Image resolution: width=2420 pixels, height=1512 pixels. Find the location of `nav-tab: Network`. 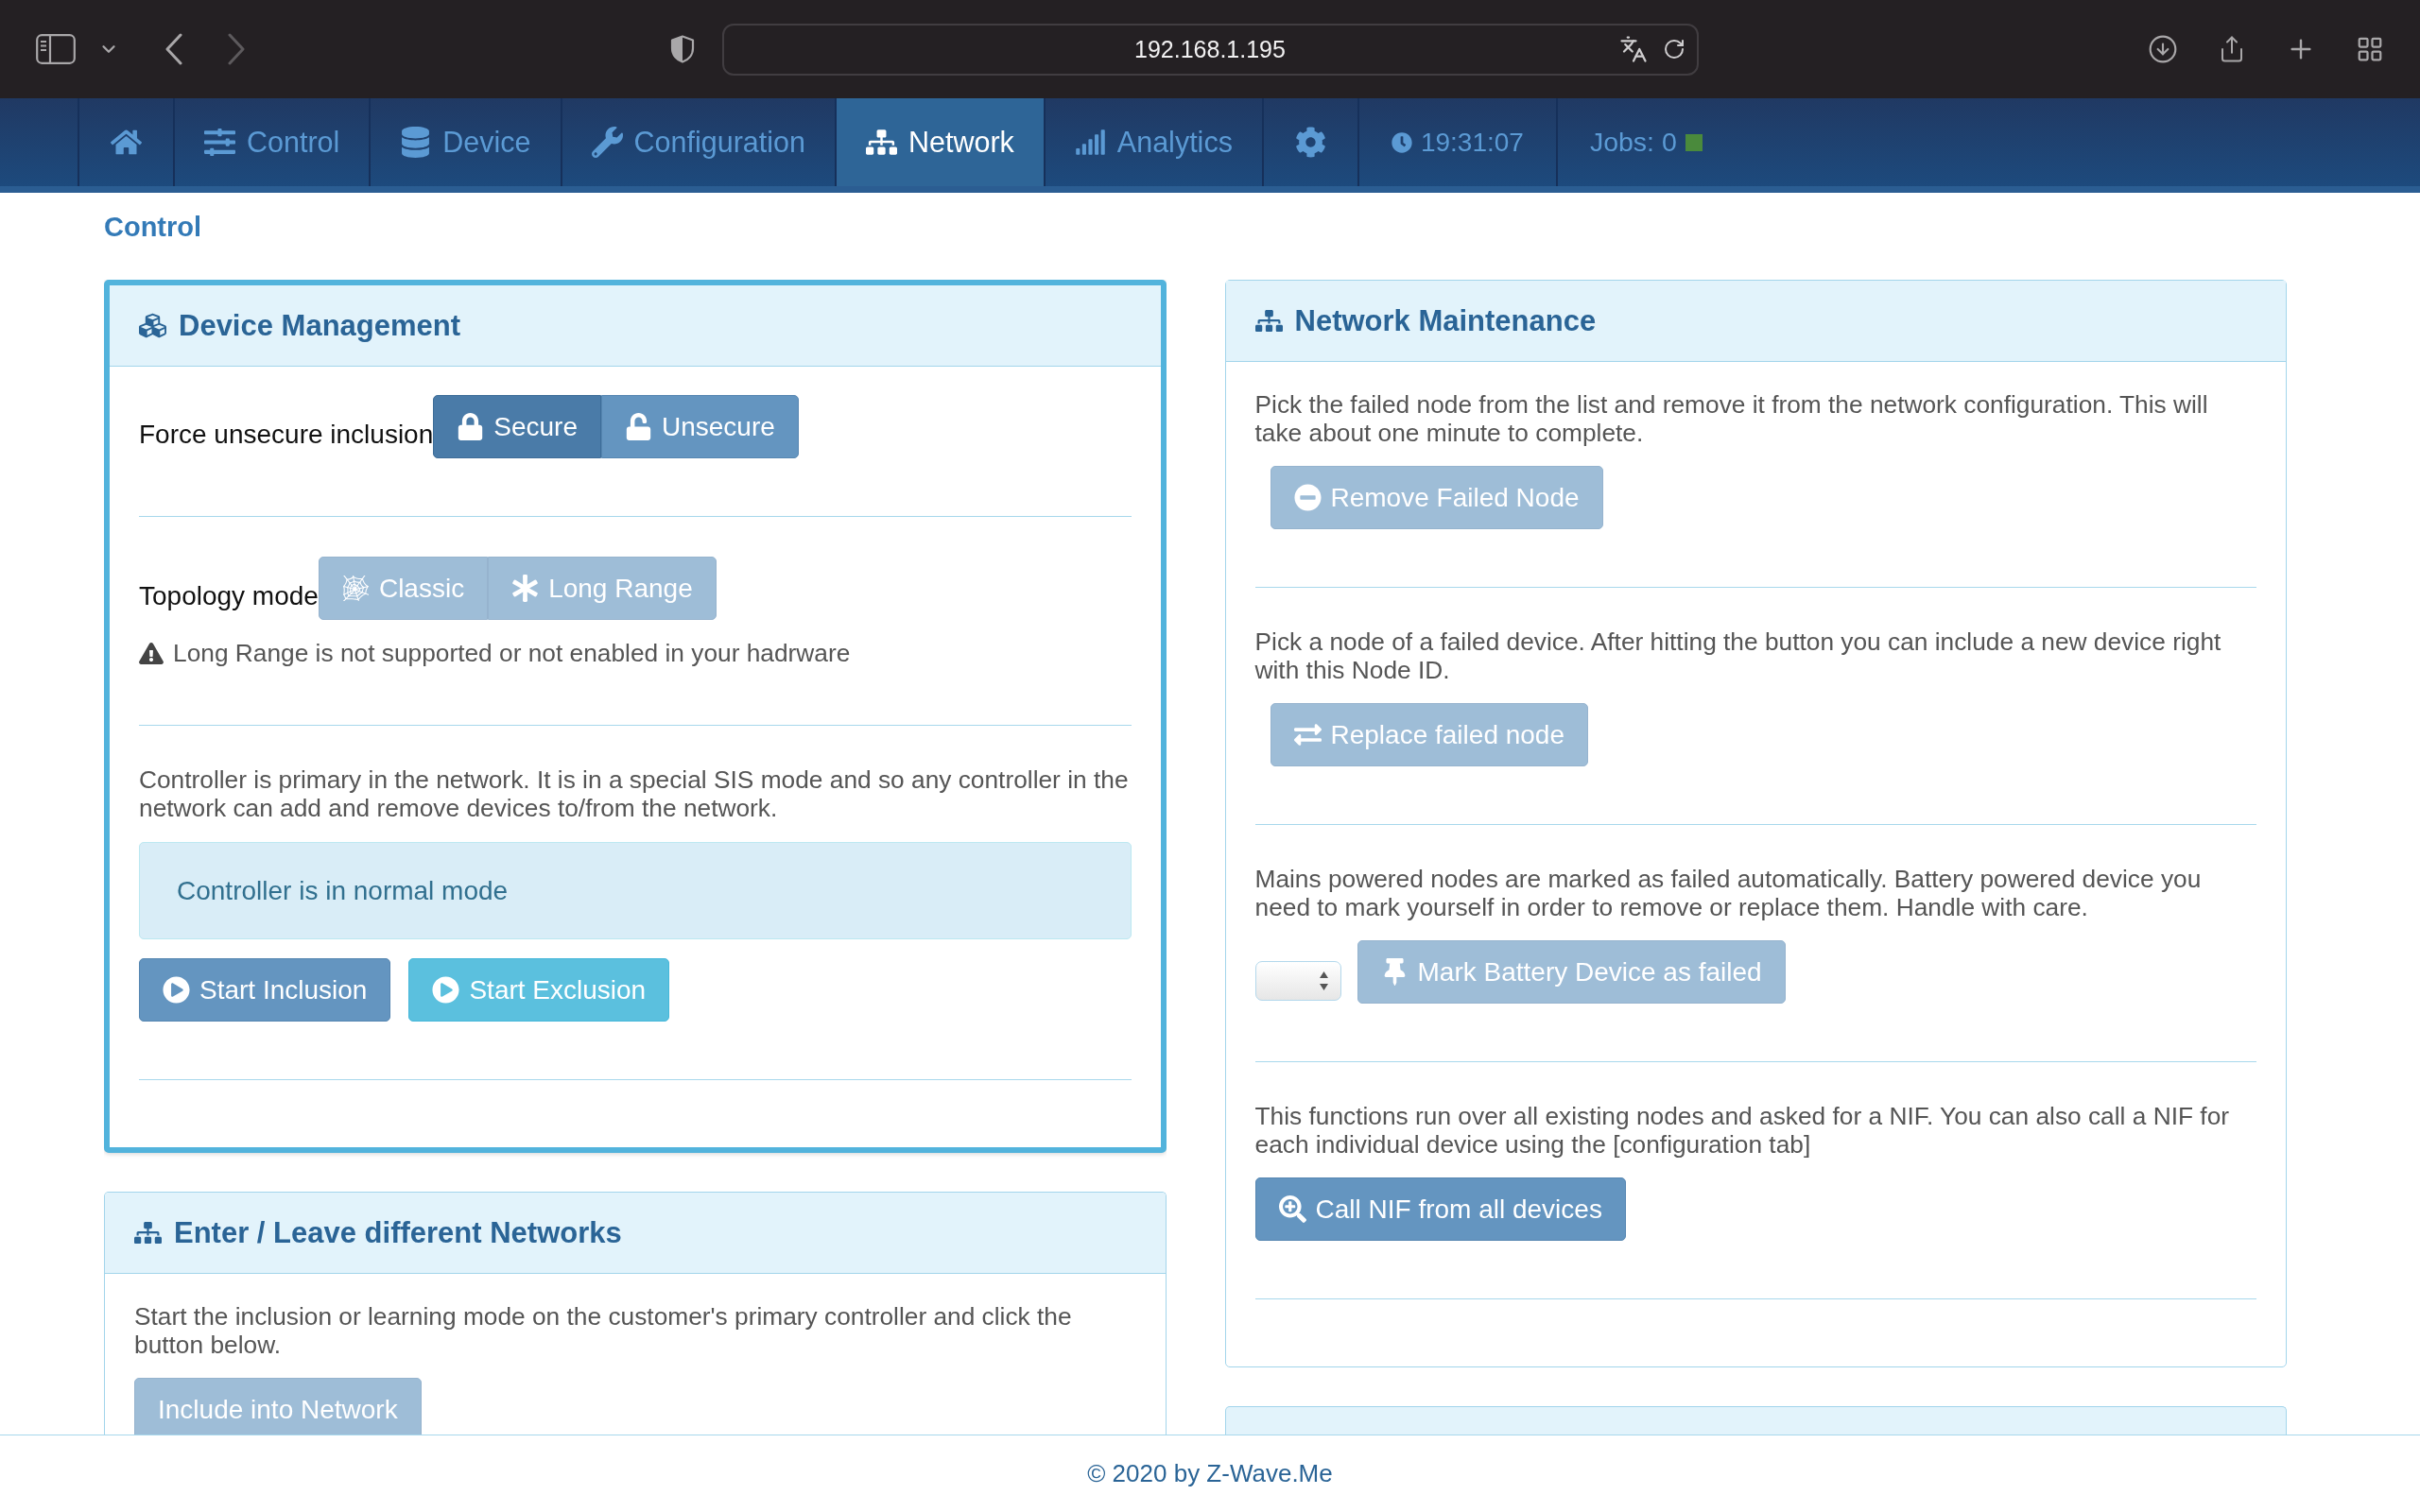

nav-tab: Network is located at coordinates (939, 142).